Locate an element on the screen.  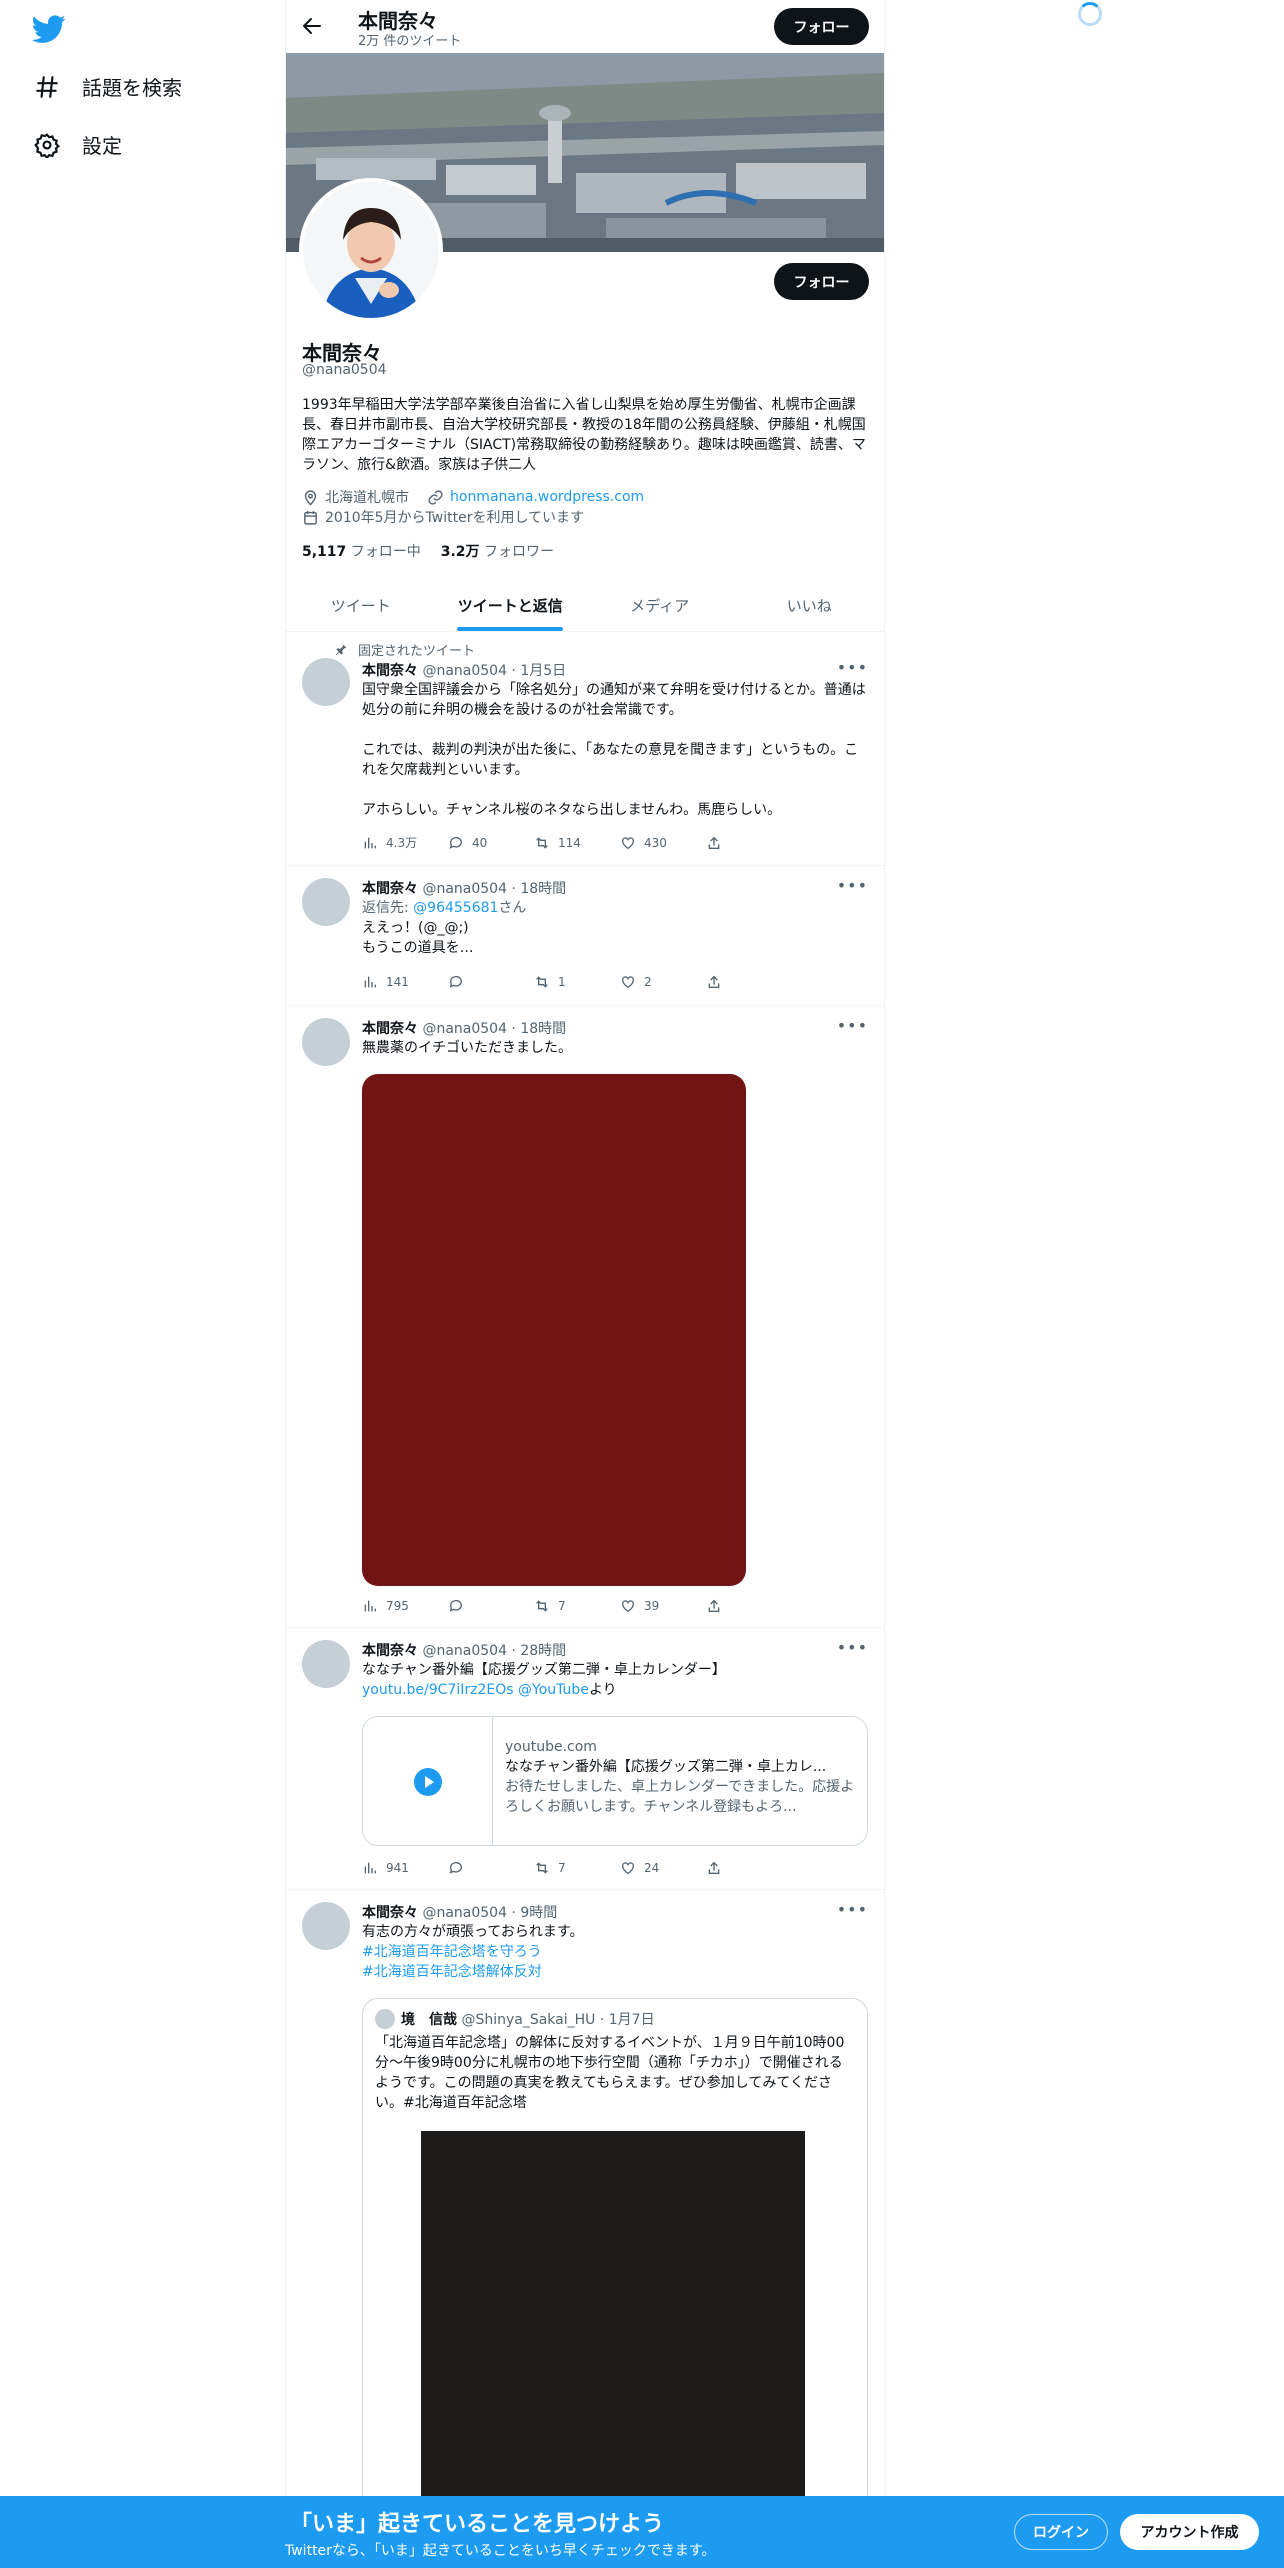
tweet-actions: 941 7 24 is located at coordinates (577, 1868).